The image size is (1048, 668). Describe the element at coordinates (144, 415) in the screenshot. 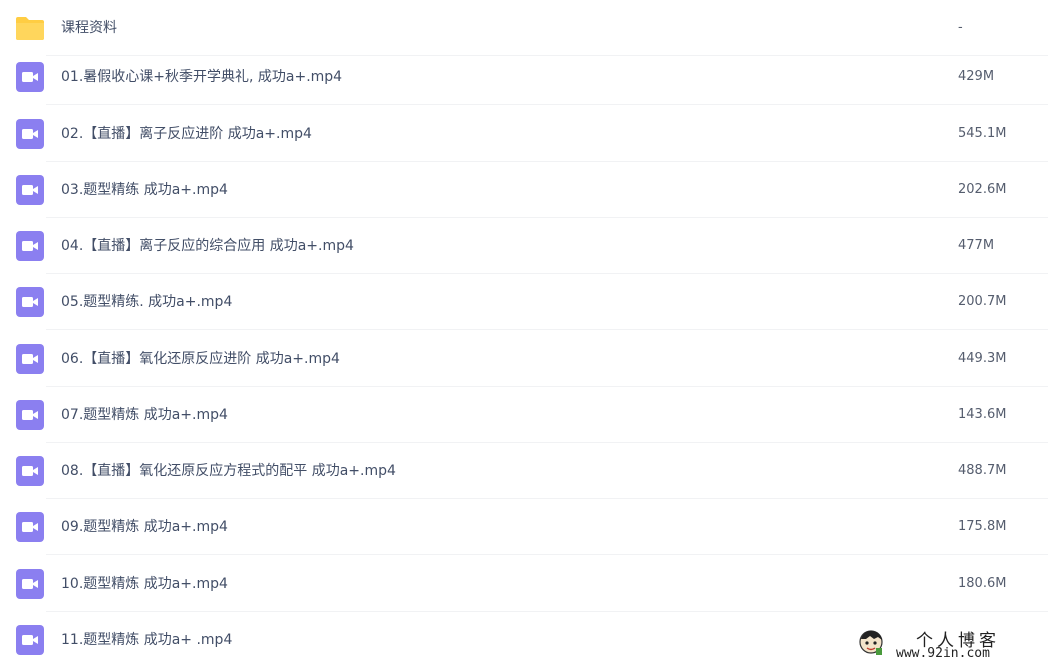

I see `file-name: 07.题型精炼 成功a+.mp4` at that location.